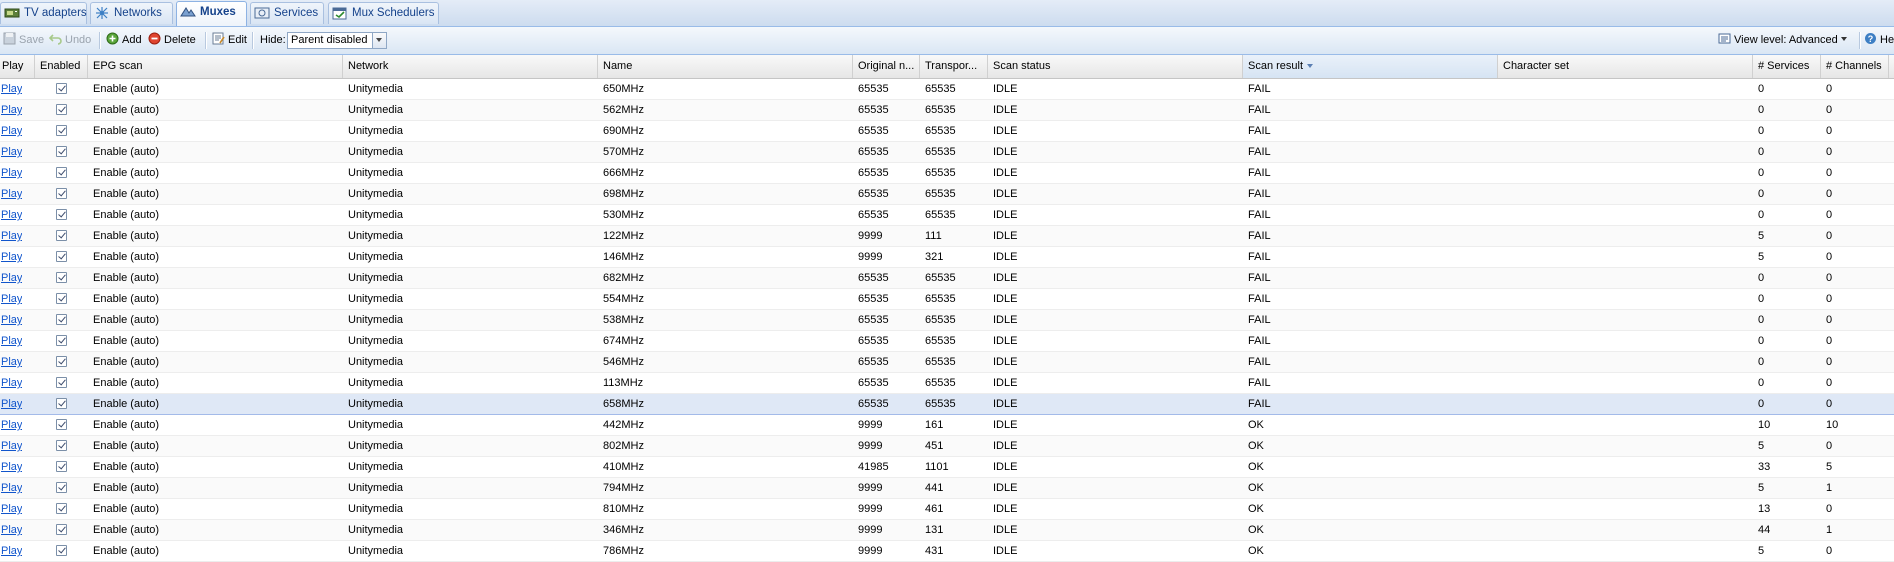 The width and height of the screenshot is (1894, 562). I want to click on tab-mux-schedulers: Mux Schedulers, so click(383, 13).